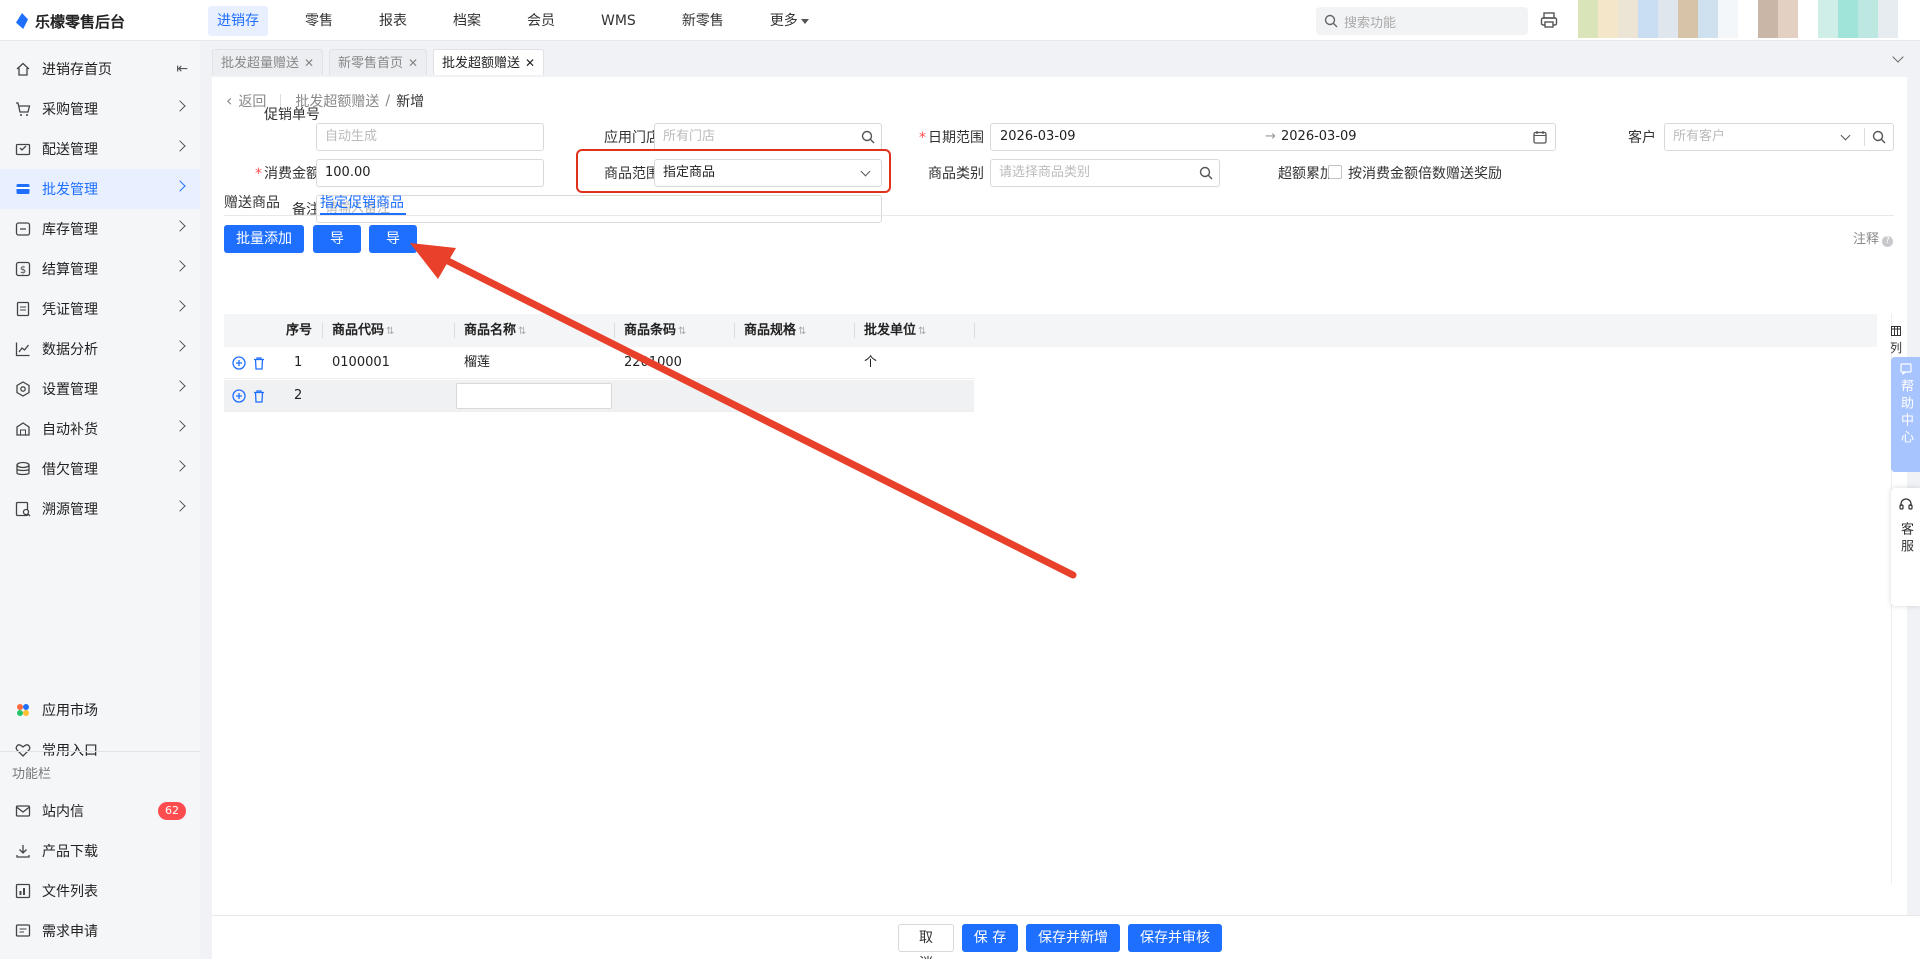 This screenshot has width=1920, height=959. Describe the element at coordinates (70, 510) in the screenshot. I see `sidebar-item-label: 溯源管理` at that location.